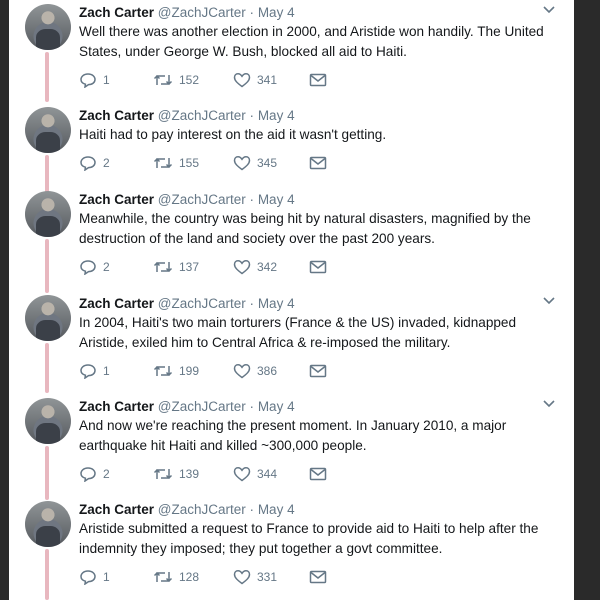 The width and height of the screenshot is (600, 600). I want to click on scrollbar-track, so click(587, 300).